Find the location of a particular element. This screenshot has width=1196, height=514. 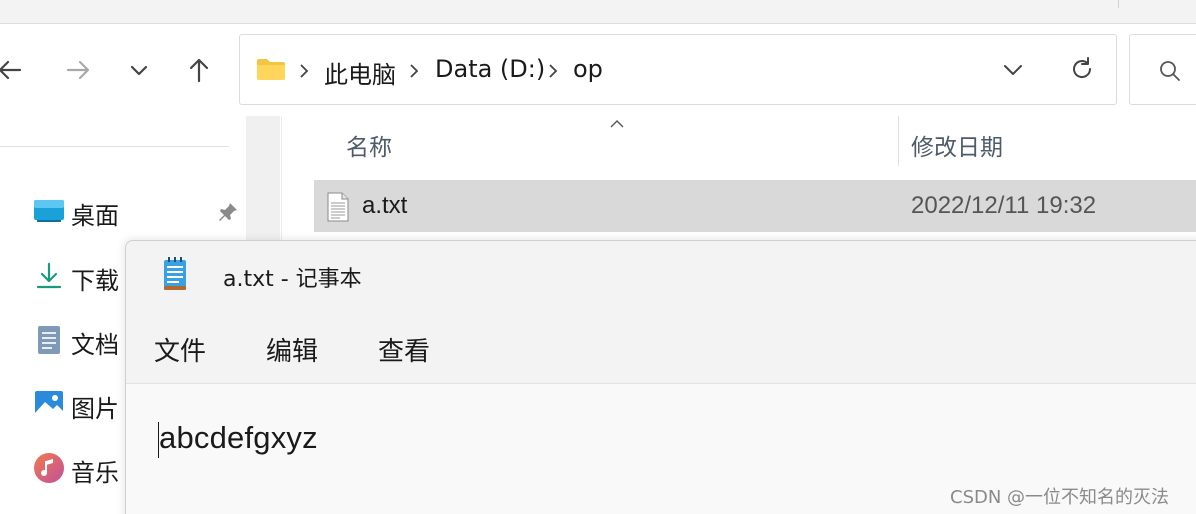

breadcrumb-data-drive: Data (D:) is located at coordinates (490, 69).